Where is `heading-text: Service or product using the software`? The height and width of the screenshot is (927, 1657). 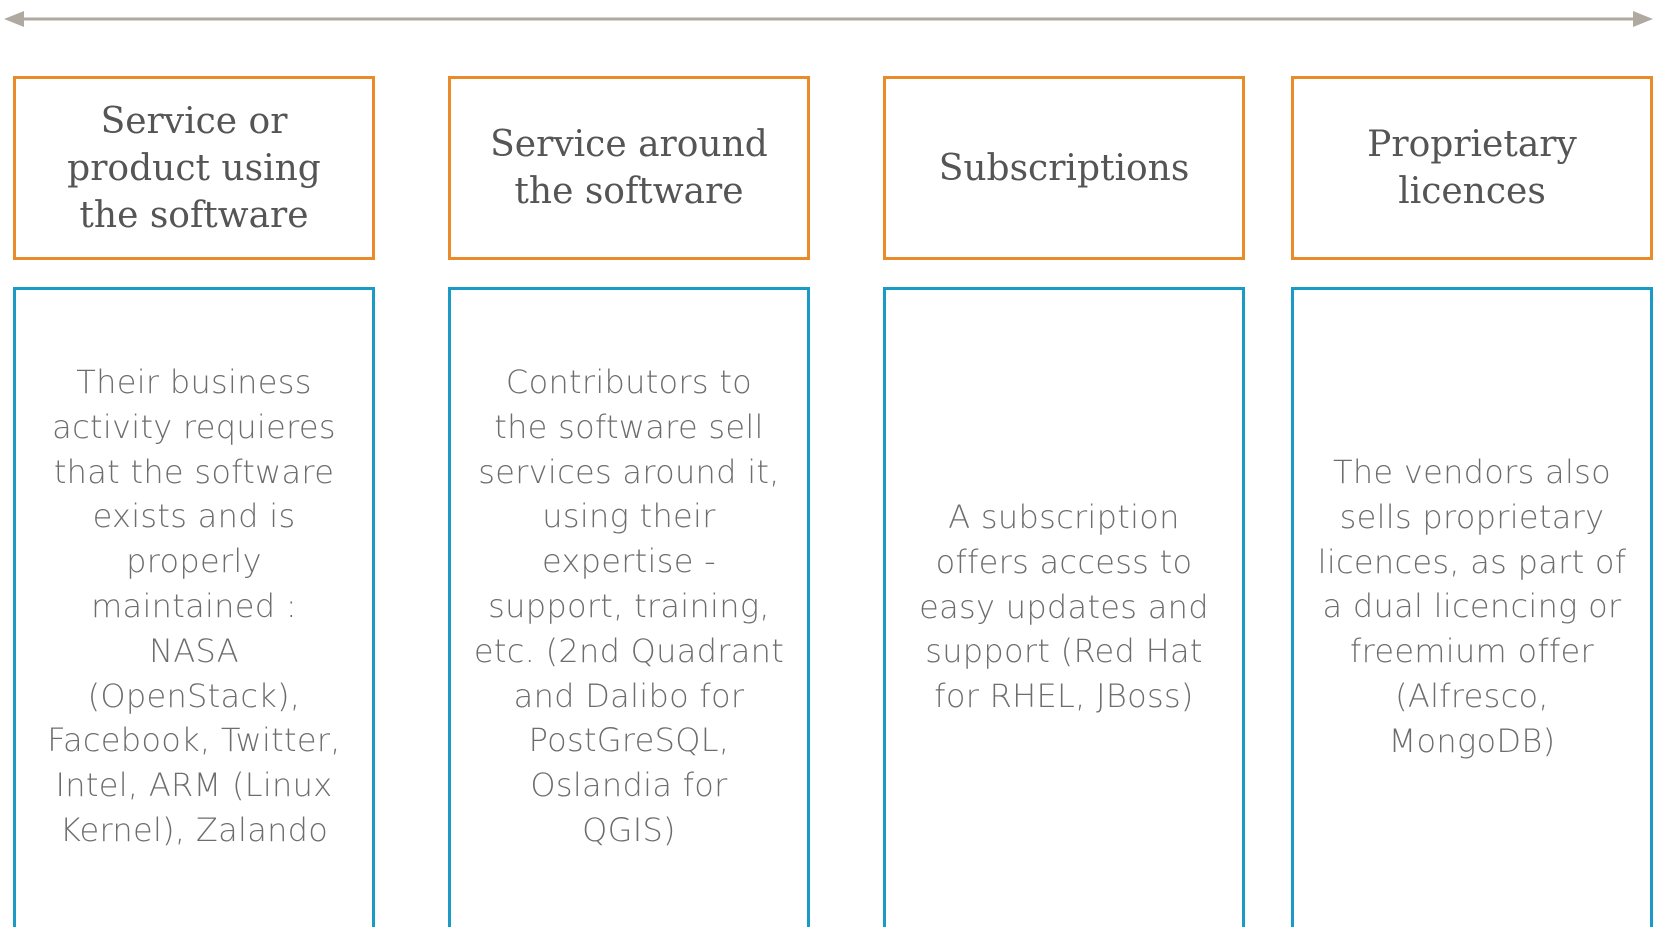
heading-text: Service or product using the software is located at coordinates (194, 168).